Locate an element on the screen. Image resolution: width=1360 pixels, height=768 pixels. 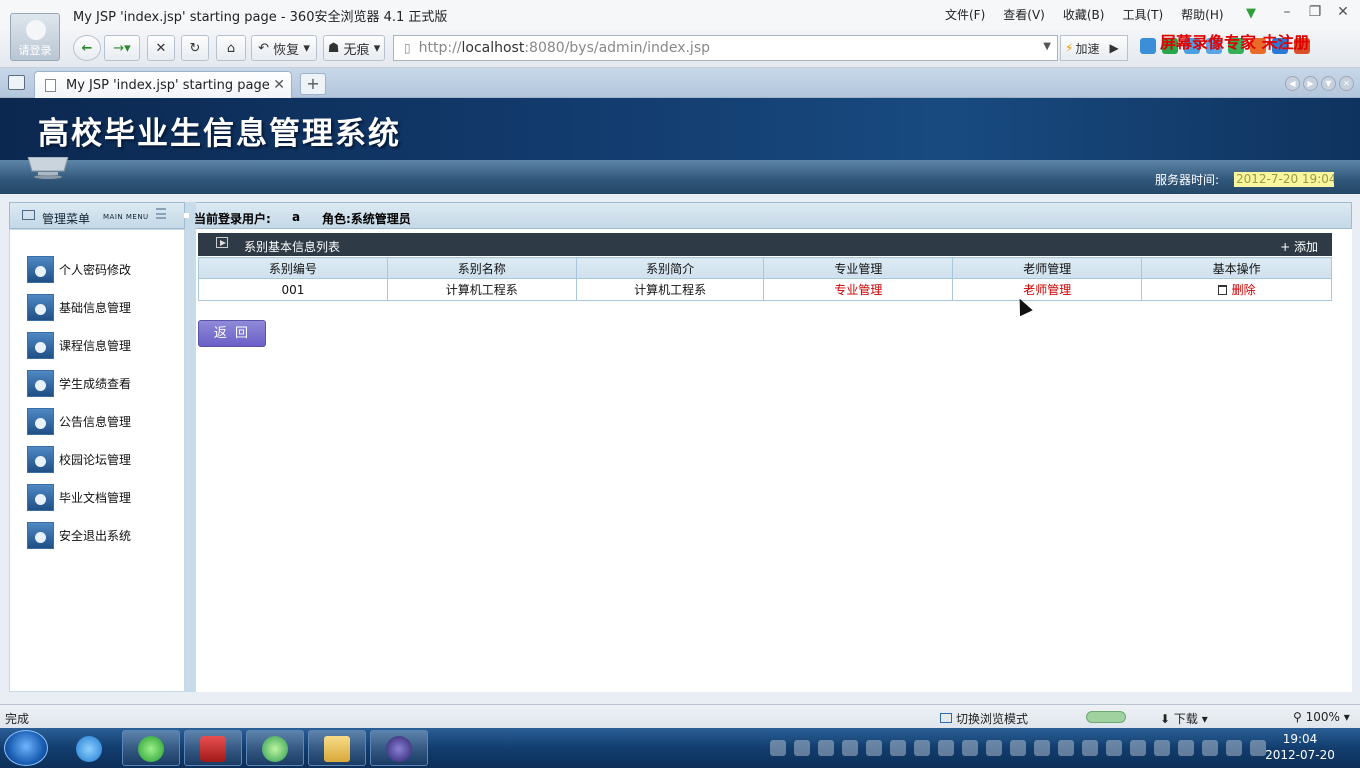
taskbar-globe is located at coordinates (275, 748).